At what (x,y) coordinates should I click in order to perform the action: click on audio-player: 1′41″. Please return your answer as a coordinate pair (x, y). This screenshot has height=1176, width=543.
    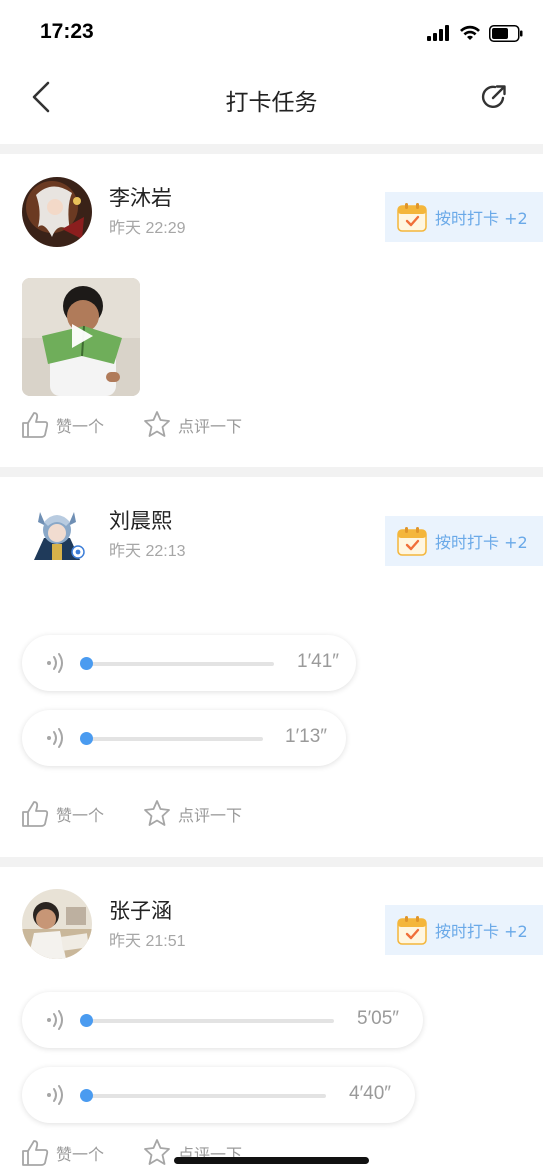
    Looking at the image, I should click on (189, 663).